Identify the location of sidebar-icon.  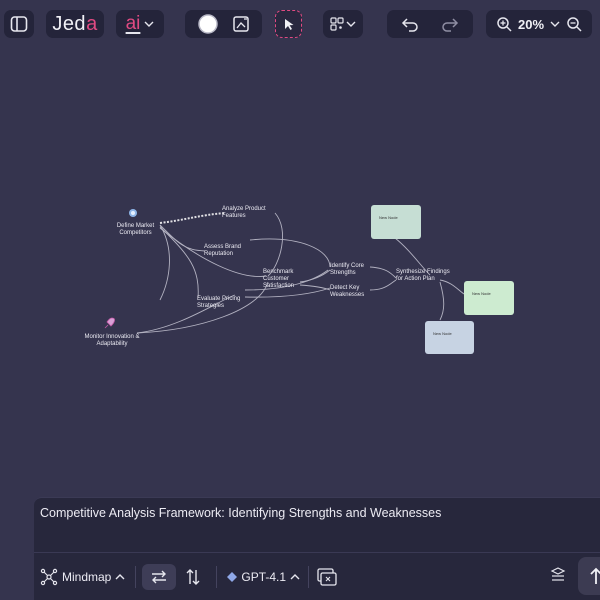
(19, 24).